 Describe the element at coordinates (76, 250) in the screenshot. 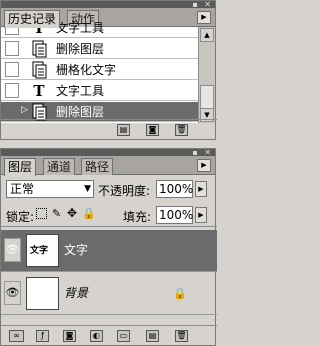

I see `layer-name: 文字` at that location.